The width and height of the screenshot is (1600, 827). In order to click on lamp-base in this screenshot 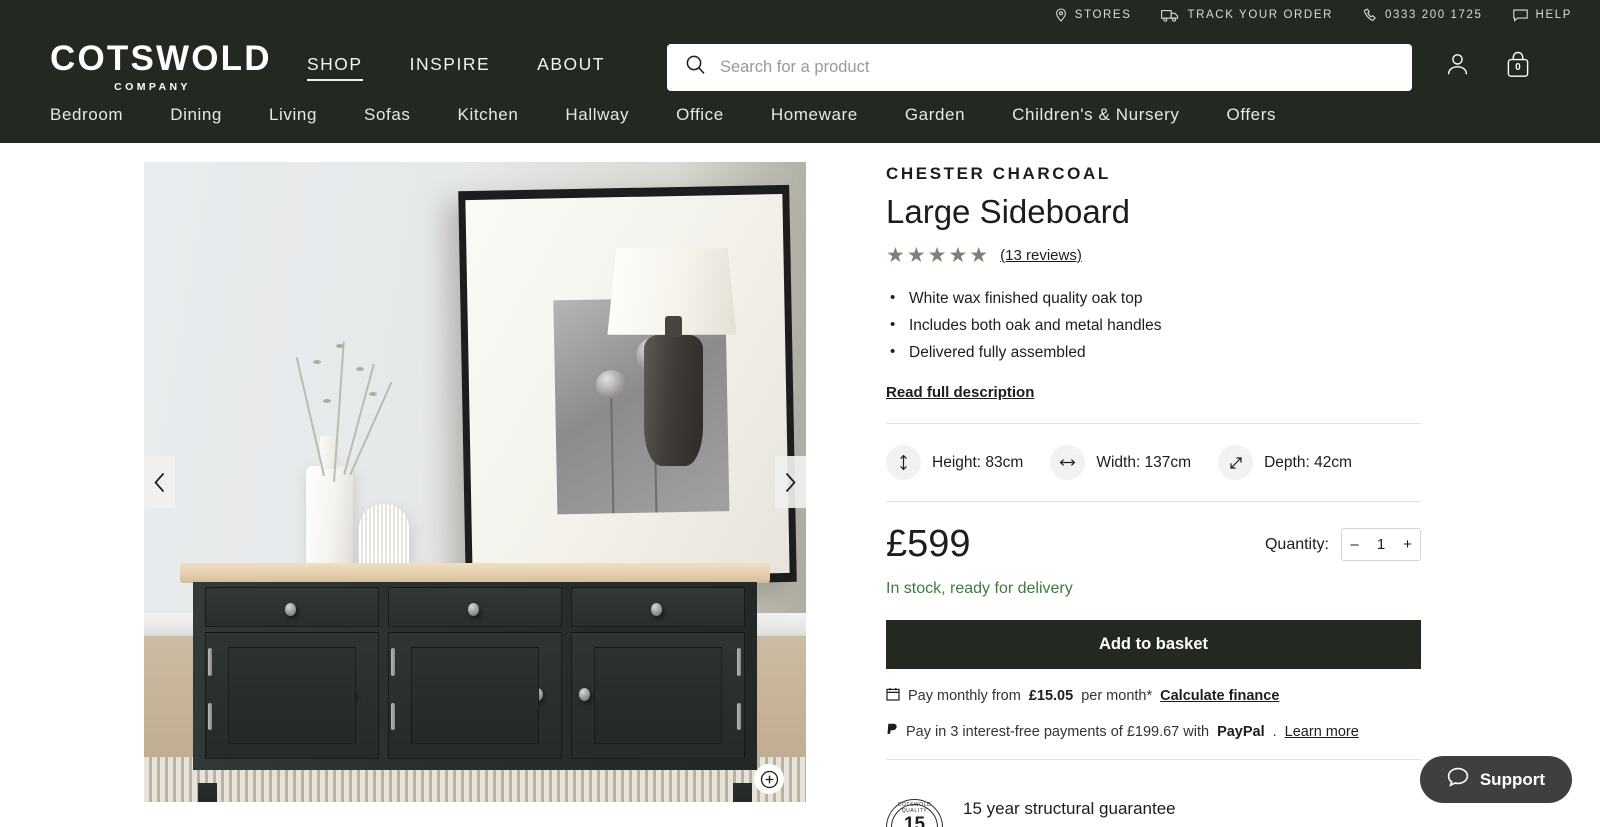, I will do `click(673, 391)`.